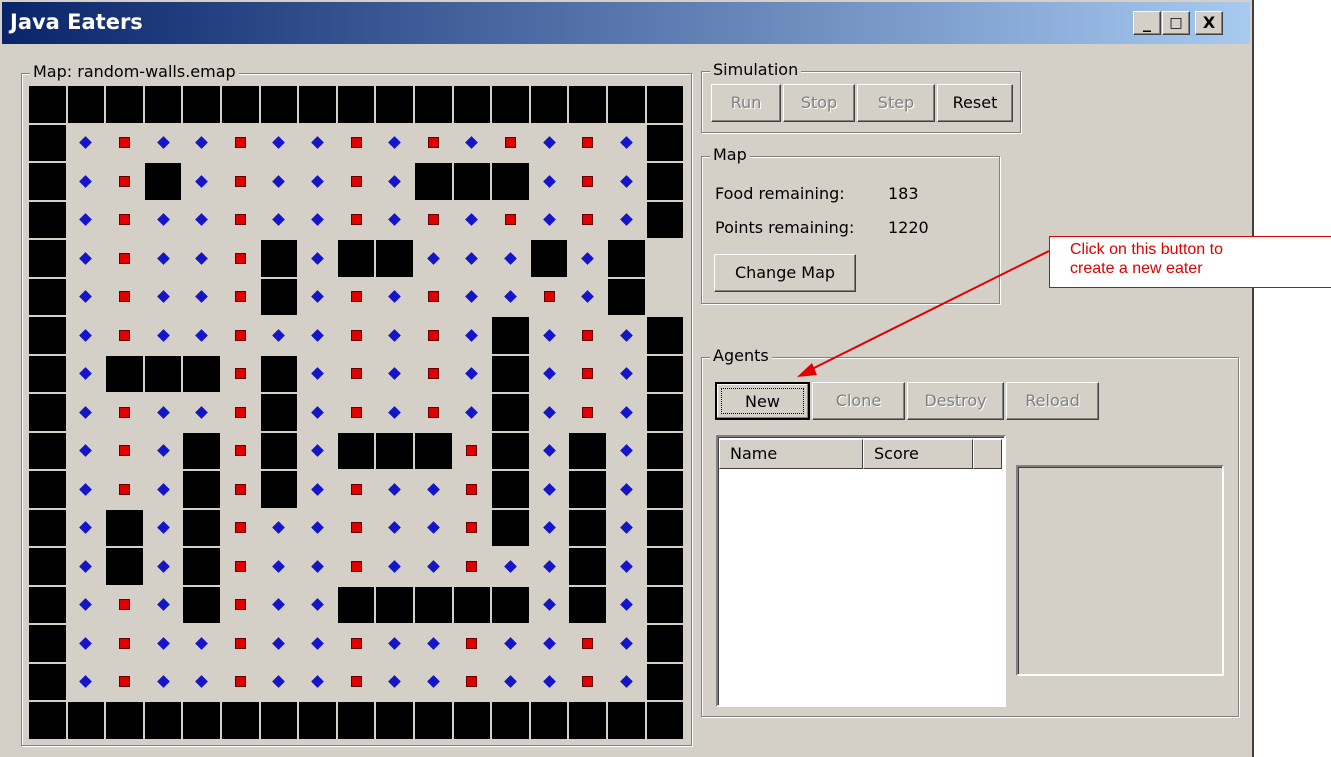 The width and height of the screenshot is (1331, 757). Describe the element at coordinates (930, 310) in the screenshot. I see `arrow-line` at that location.